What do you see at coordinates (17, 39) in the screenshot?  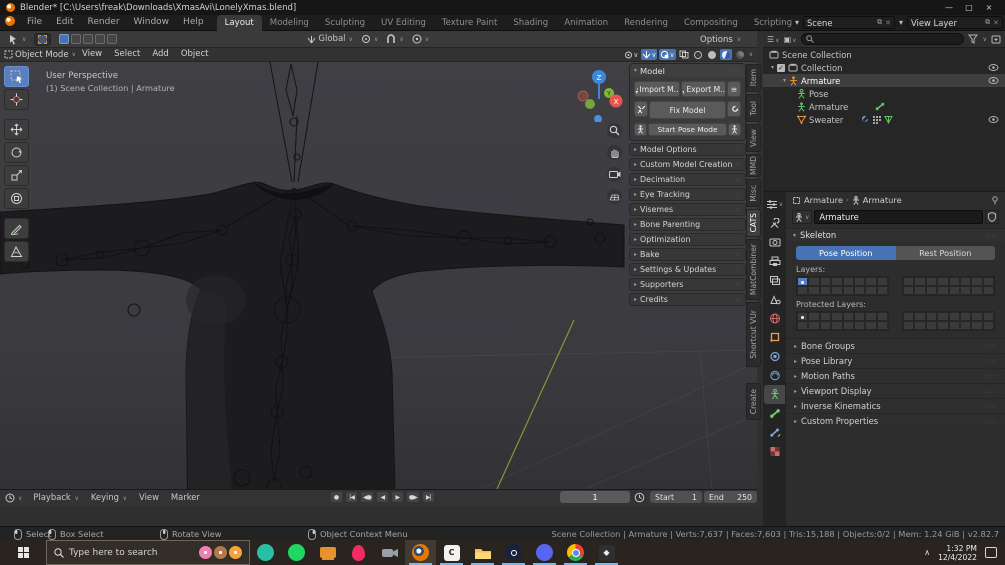 I see `editor-type-button: ∨` at bounding box center [17, 39].